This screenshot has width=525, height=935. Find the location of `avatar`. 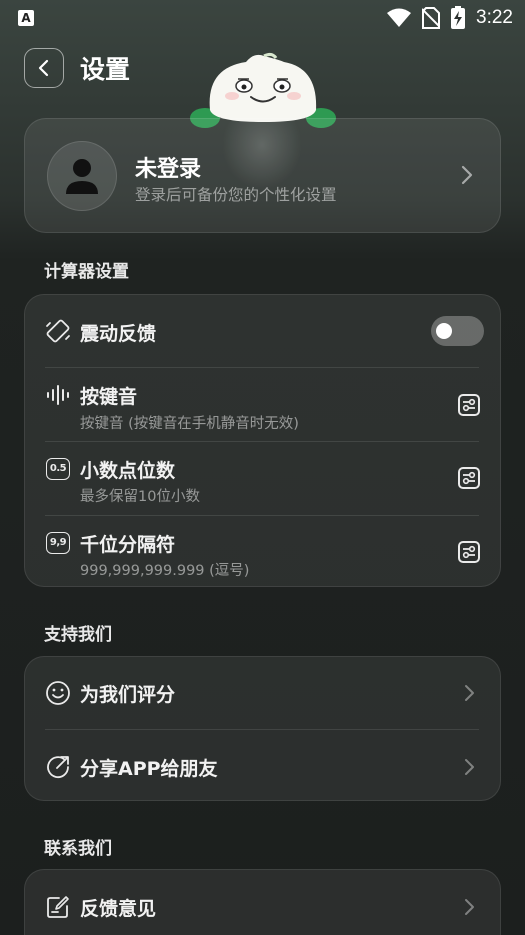

avatar is located at coordinates (82, 176).